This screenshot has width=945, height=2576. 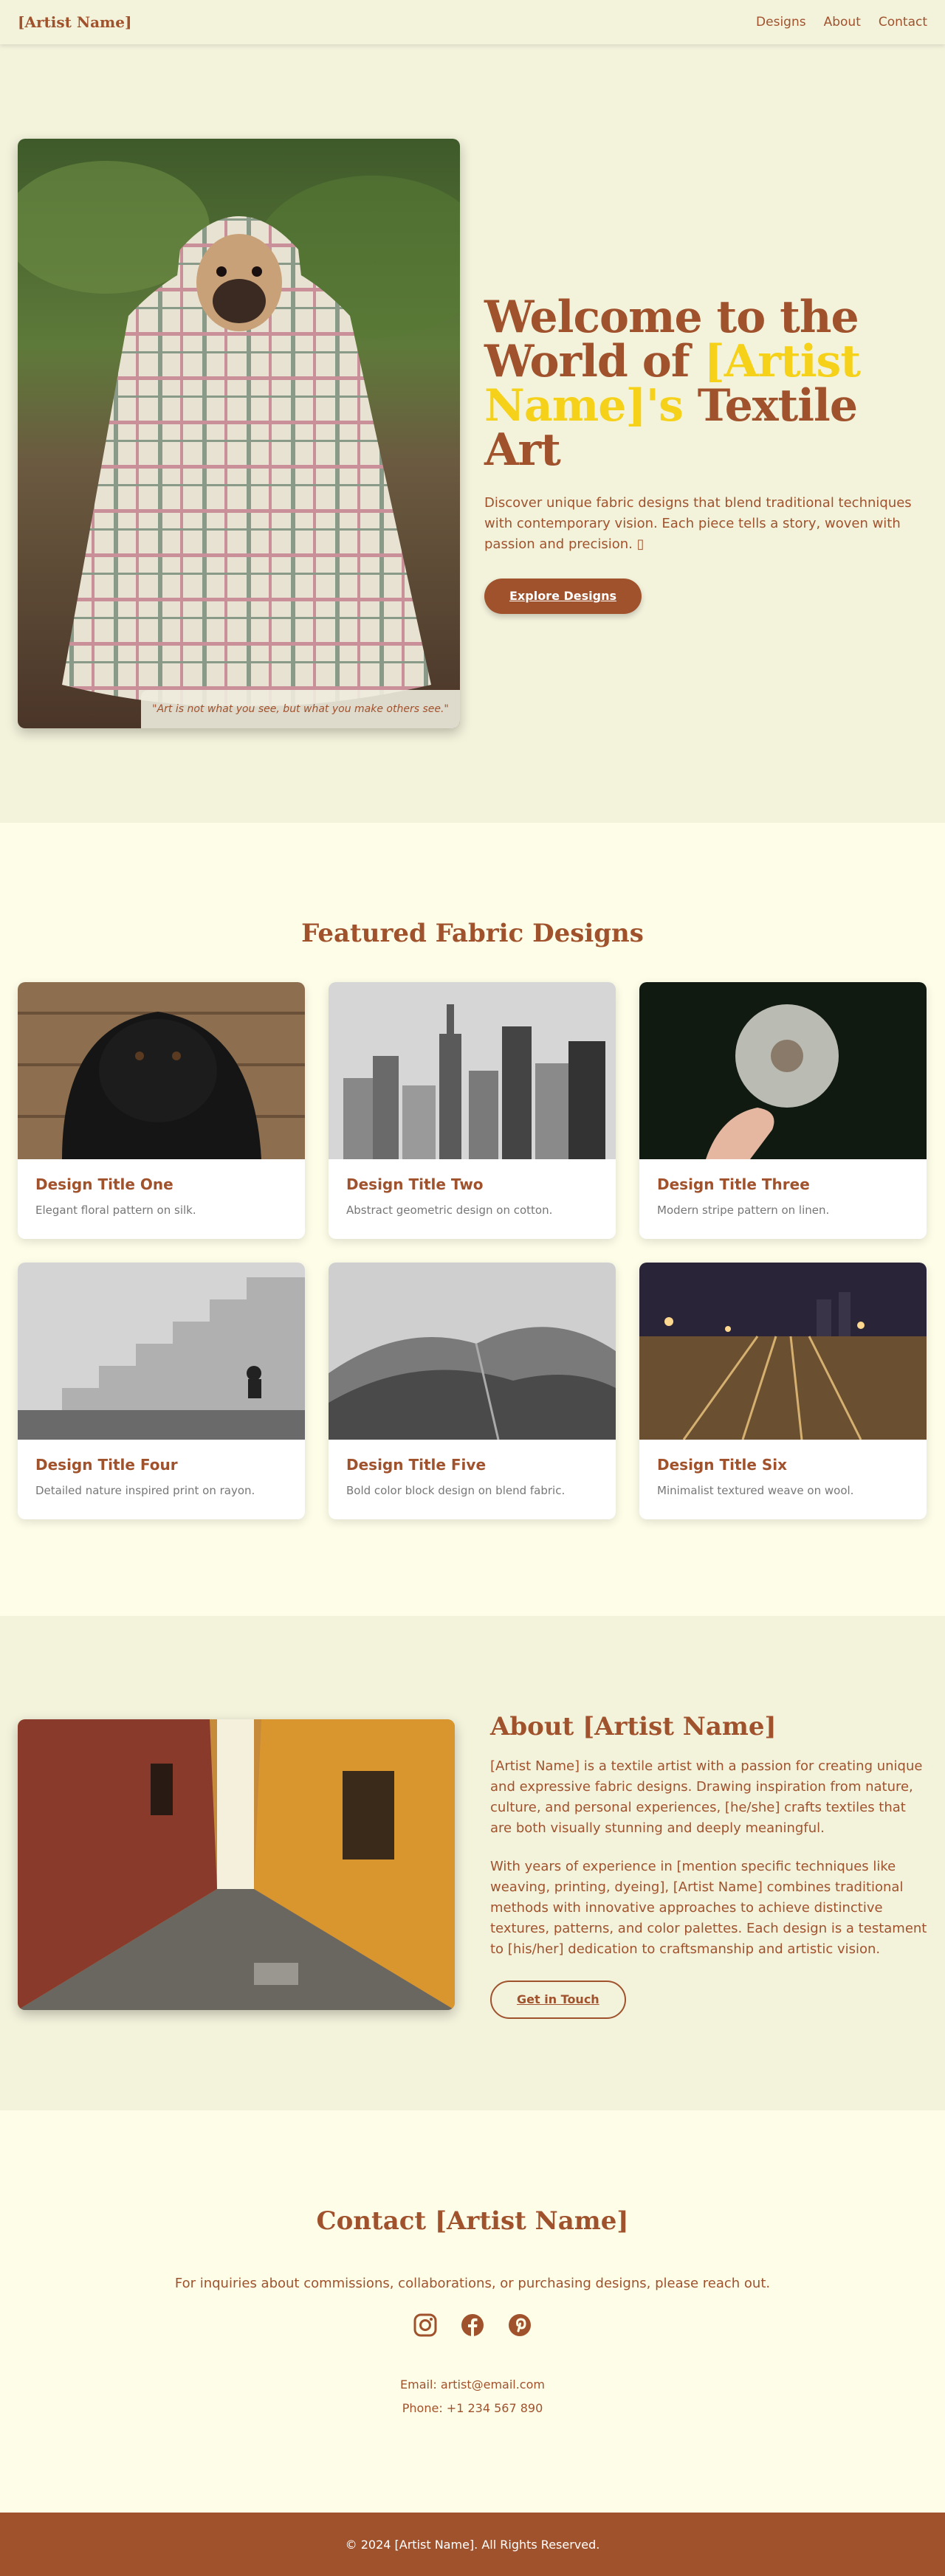 I want to click on alley-photo, so click(x=236, y=1864).